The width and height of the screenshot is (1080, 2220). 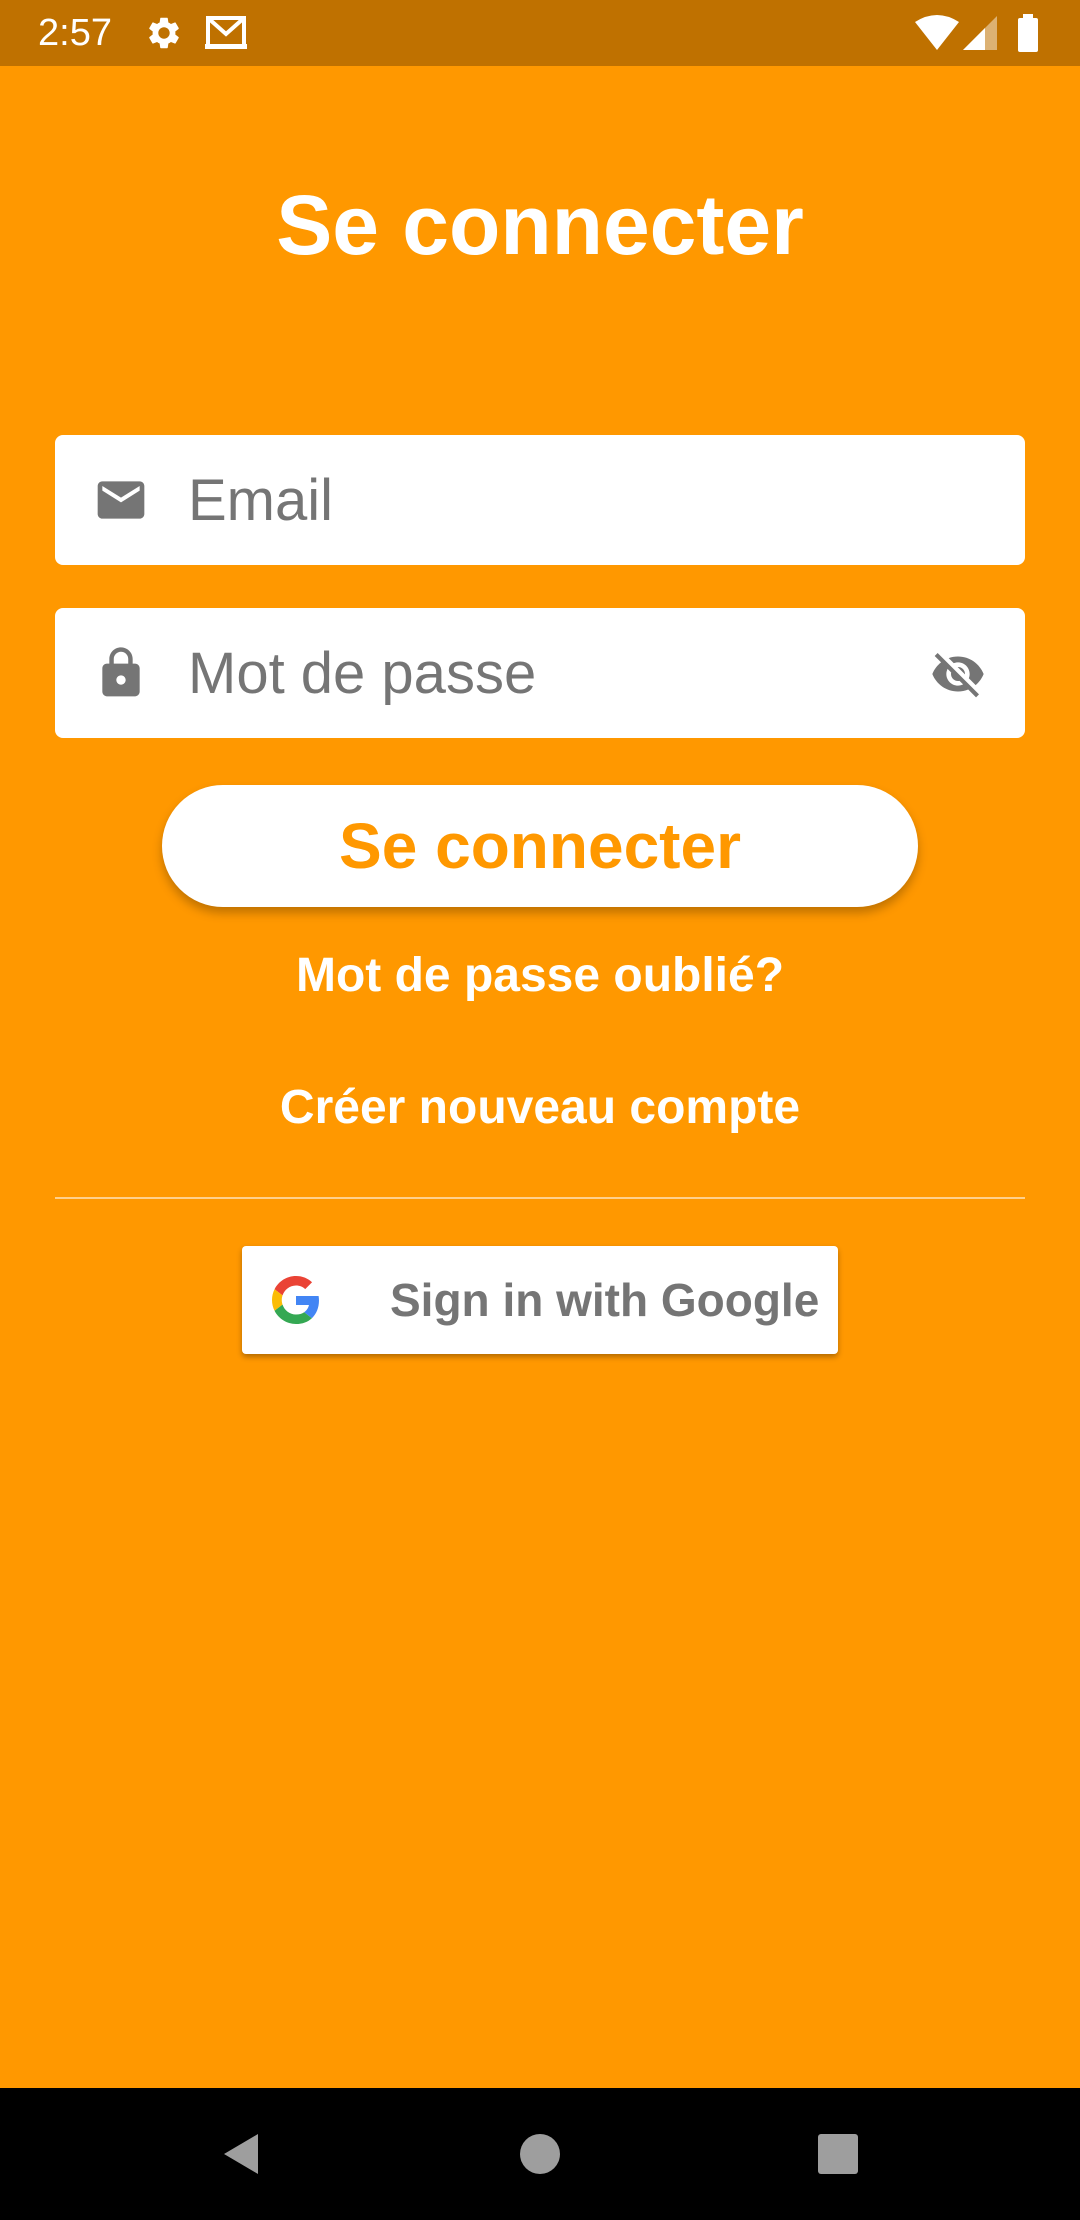 What do you see at coordinates (937, 32) in the screenshot?
I see `wifi-icon` at bounding box center [937, 32].